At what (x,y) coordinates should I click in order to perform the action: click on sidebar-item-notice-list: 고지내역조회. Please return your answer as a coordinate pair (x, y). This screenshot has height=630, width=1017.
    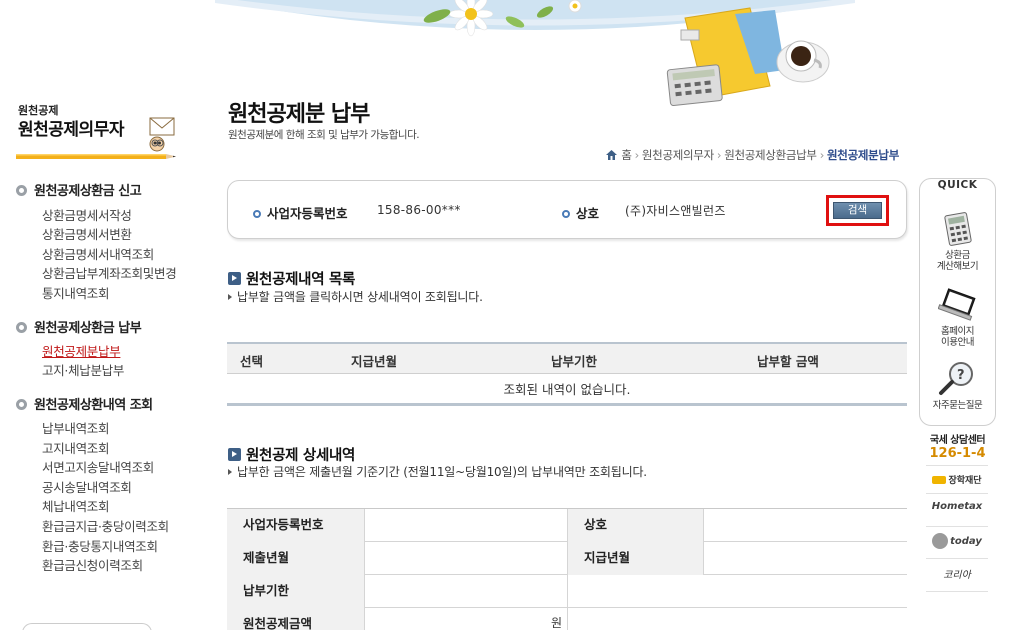
    Looking at the image, I should click on (76, 447).